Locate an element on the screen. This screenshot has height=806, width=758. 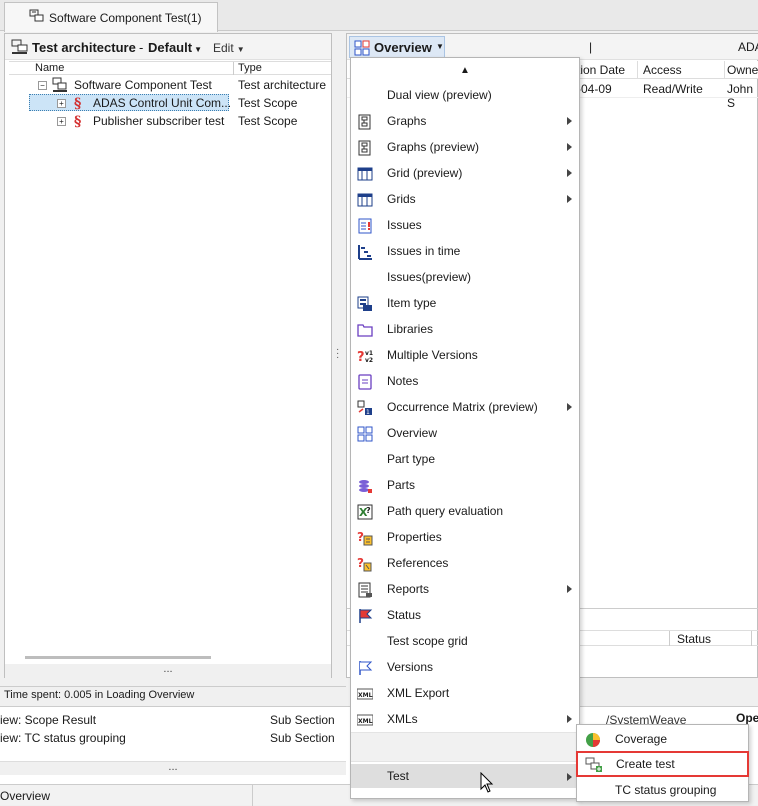
column-header-status: Status is located at coordinates (694, 639).